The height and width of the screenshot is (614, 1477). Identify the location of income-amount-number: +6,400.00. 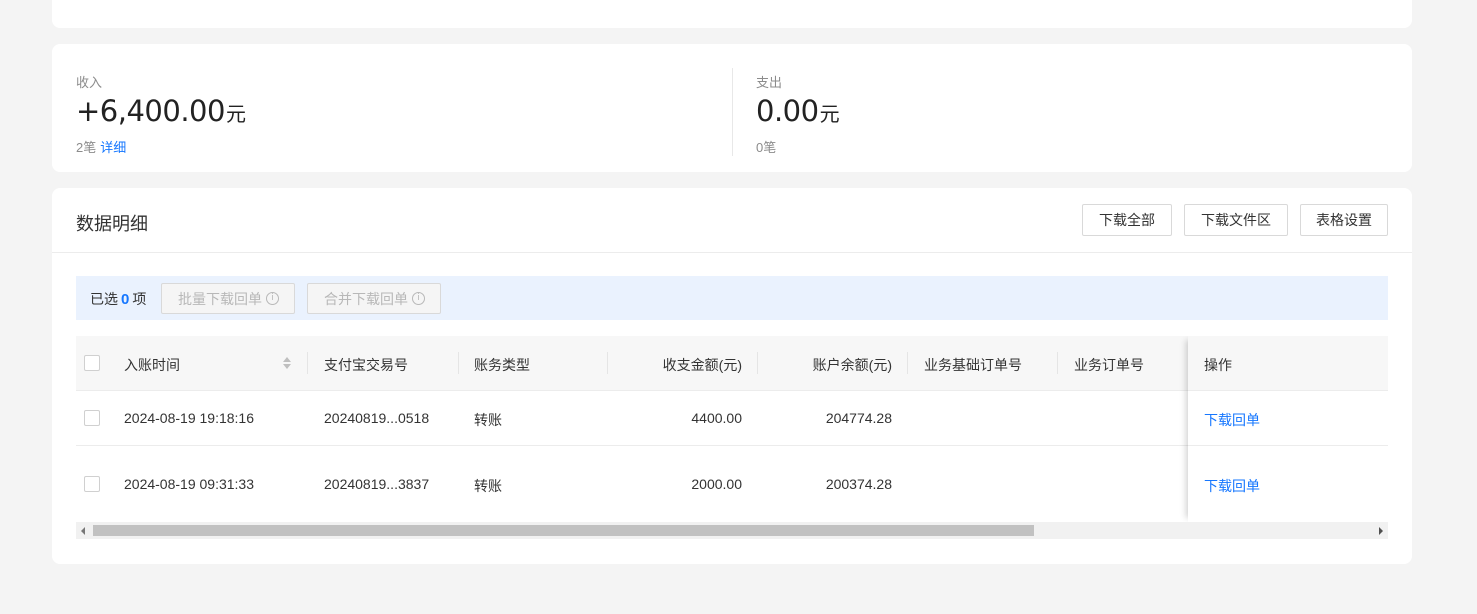
(150, 111).